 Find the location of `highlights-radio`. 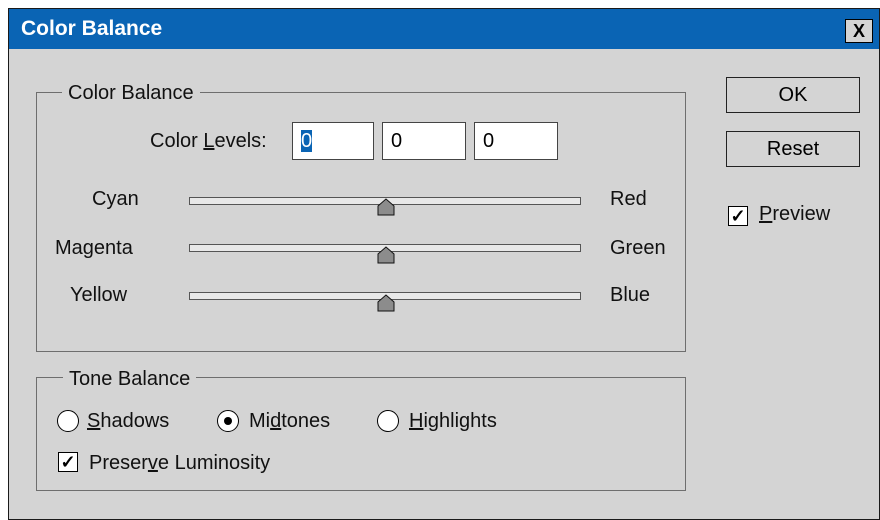

highlights-radio is located at coordinates (388, 421).